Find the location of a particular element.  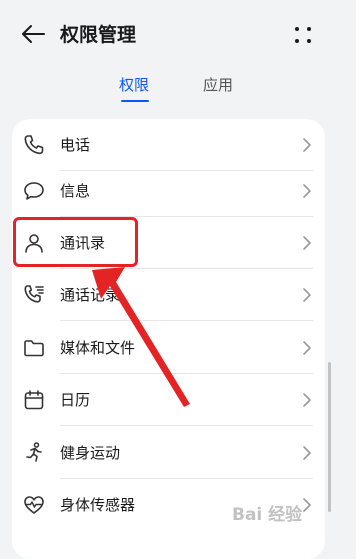

tab-apps: 应用 is located at coordinates (218, 84).